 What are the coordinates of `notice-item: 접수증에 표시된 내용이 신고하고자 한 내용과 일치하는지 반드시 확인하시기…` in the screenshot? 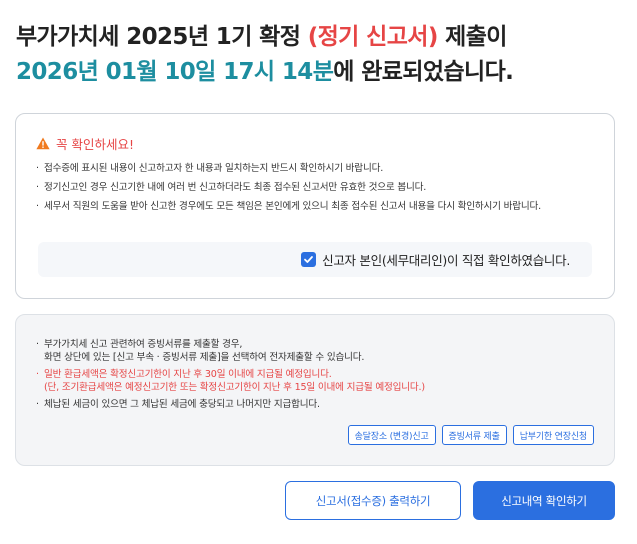 It's located at (316, 168).